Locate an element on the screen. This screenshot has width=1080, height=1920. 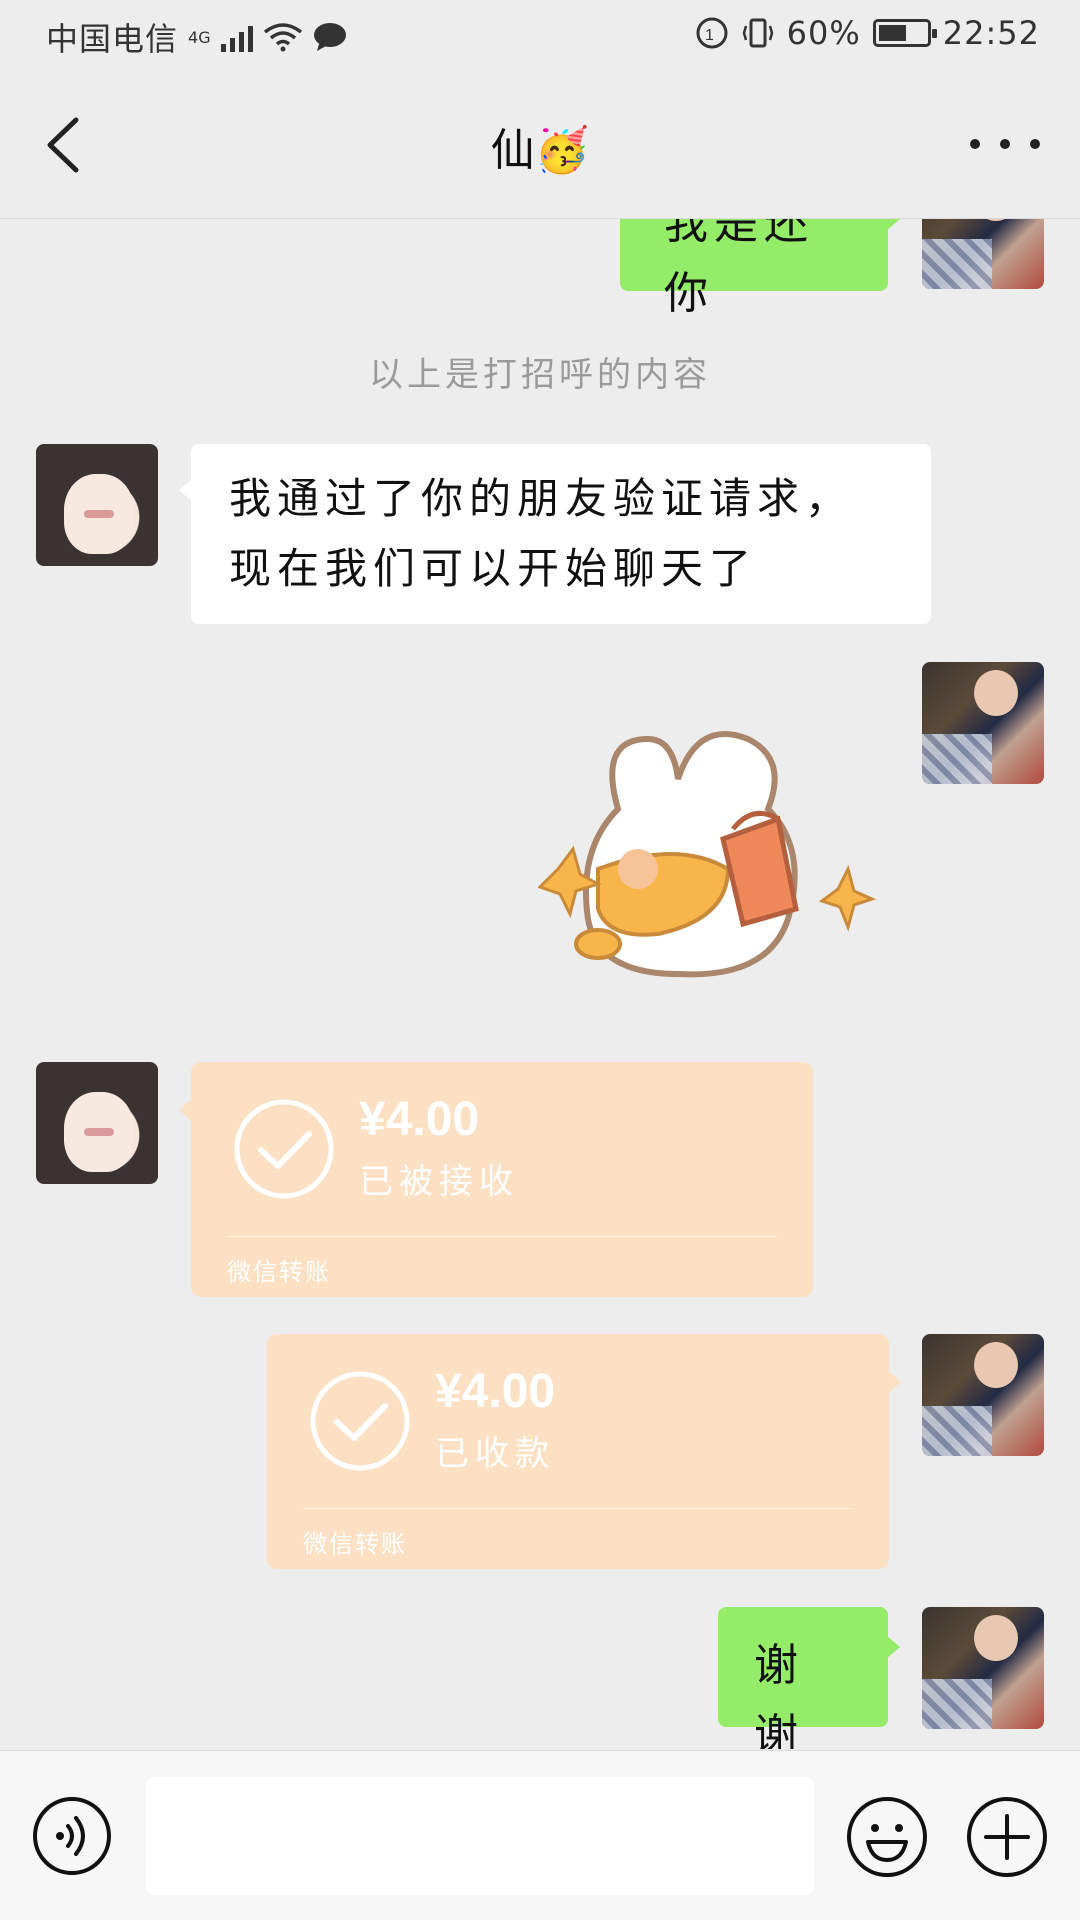
transfer-card-received: ¥4.00 已被接收 微信转账 is located at coordinates (496, 1179).